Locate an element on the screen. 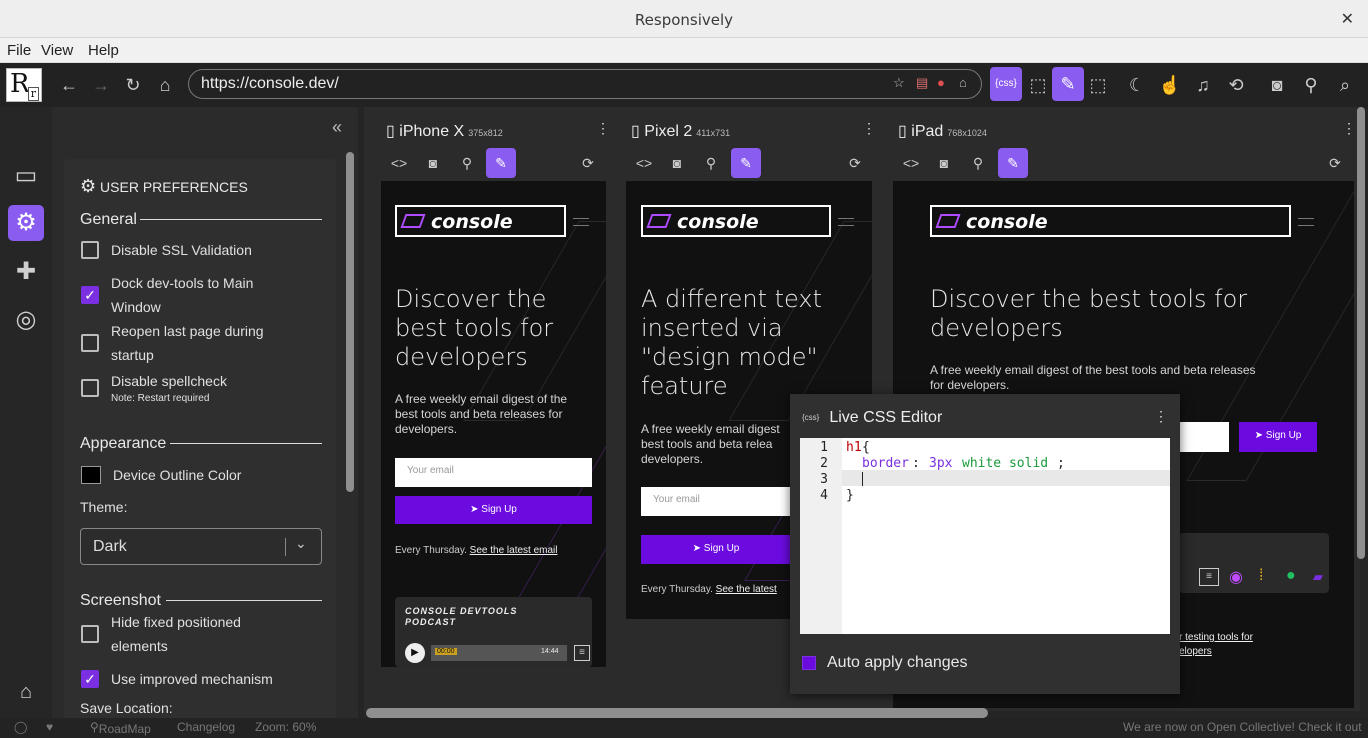 The height and width of the screenshot is (738, 1368). gift-icon: ⌂ is located at coordinates (26, 692).